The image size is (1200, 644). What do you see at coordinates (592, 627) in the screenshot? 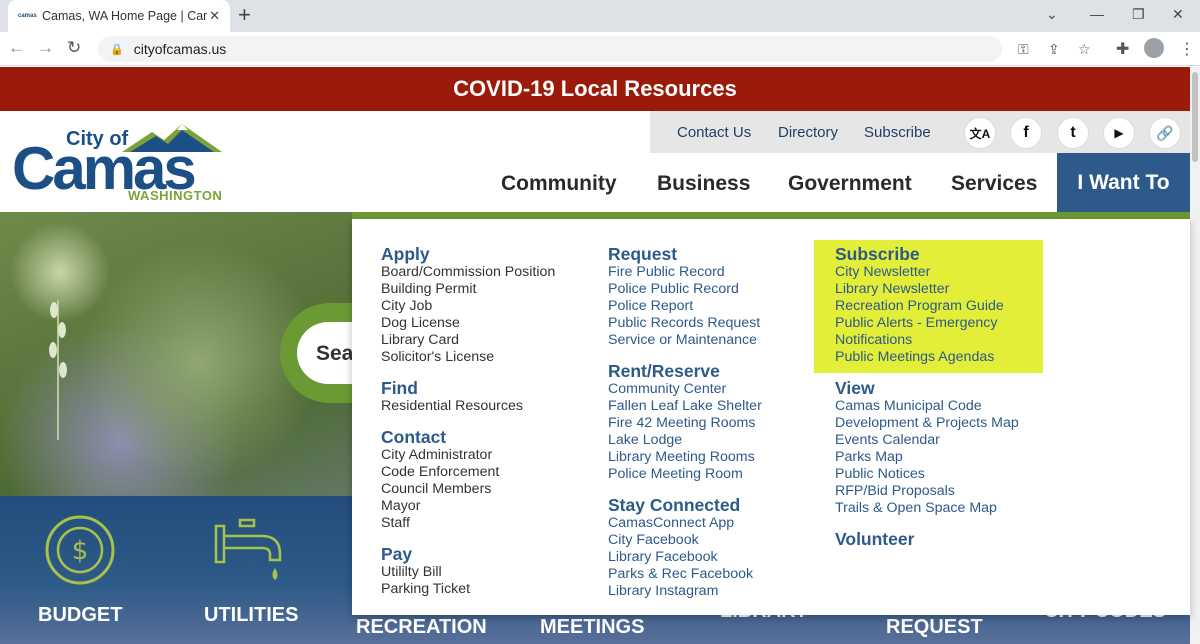
I see `quick-link-meetings: MEETINGS` at bounding box center [592, 627].